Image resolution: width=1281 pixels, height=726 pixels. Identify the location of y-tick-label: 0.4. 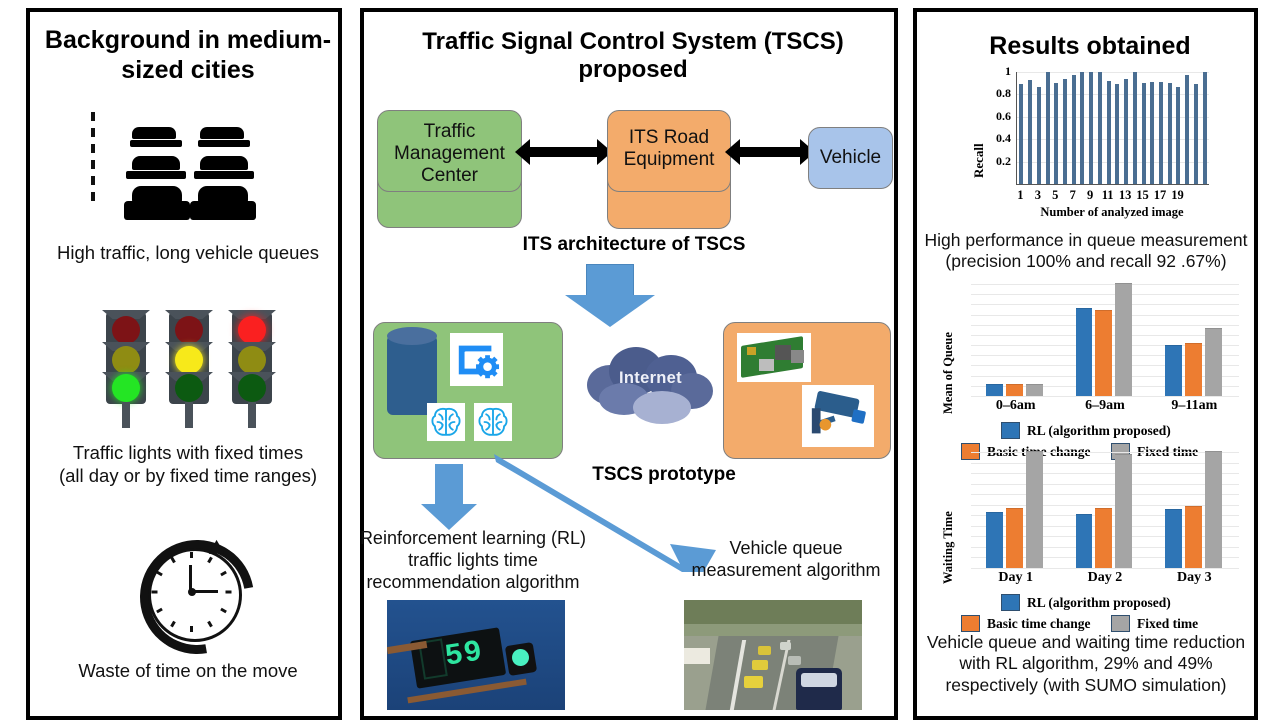
(1003, 138).